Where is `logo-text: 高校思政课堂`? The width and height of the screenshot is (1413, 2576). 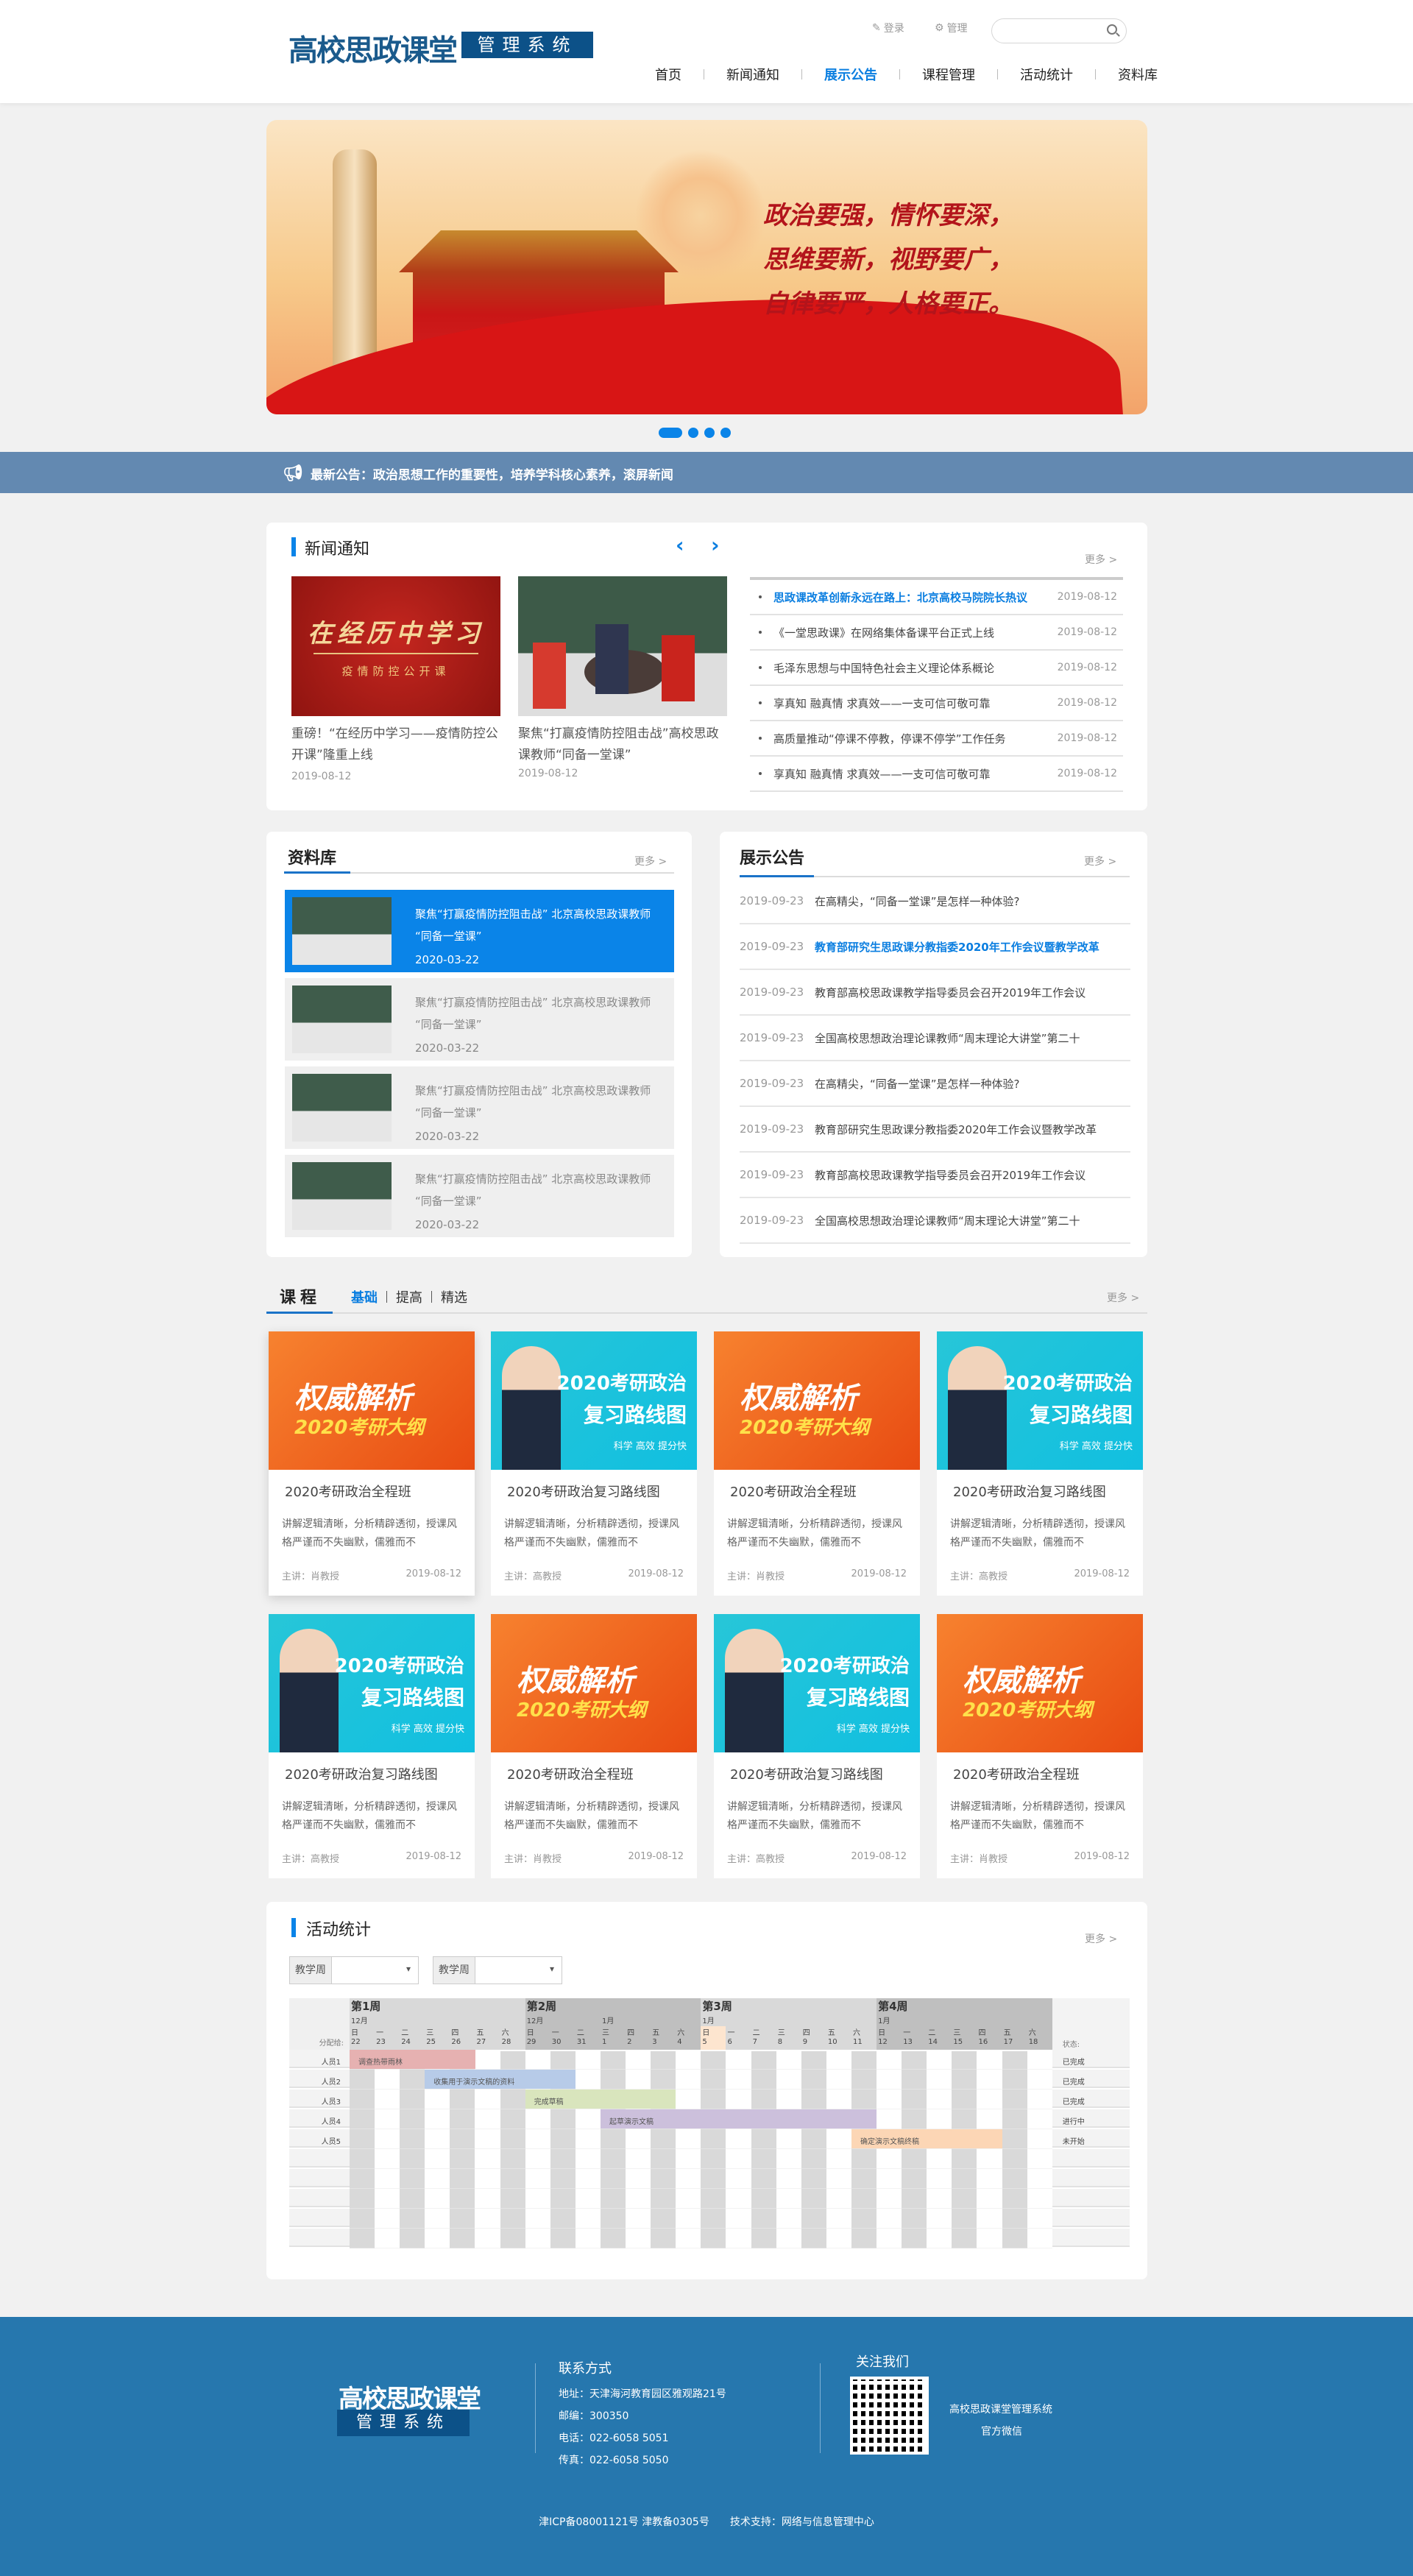
logo-text: 高校思政课堂 is located at coordinates (373, 47).